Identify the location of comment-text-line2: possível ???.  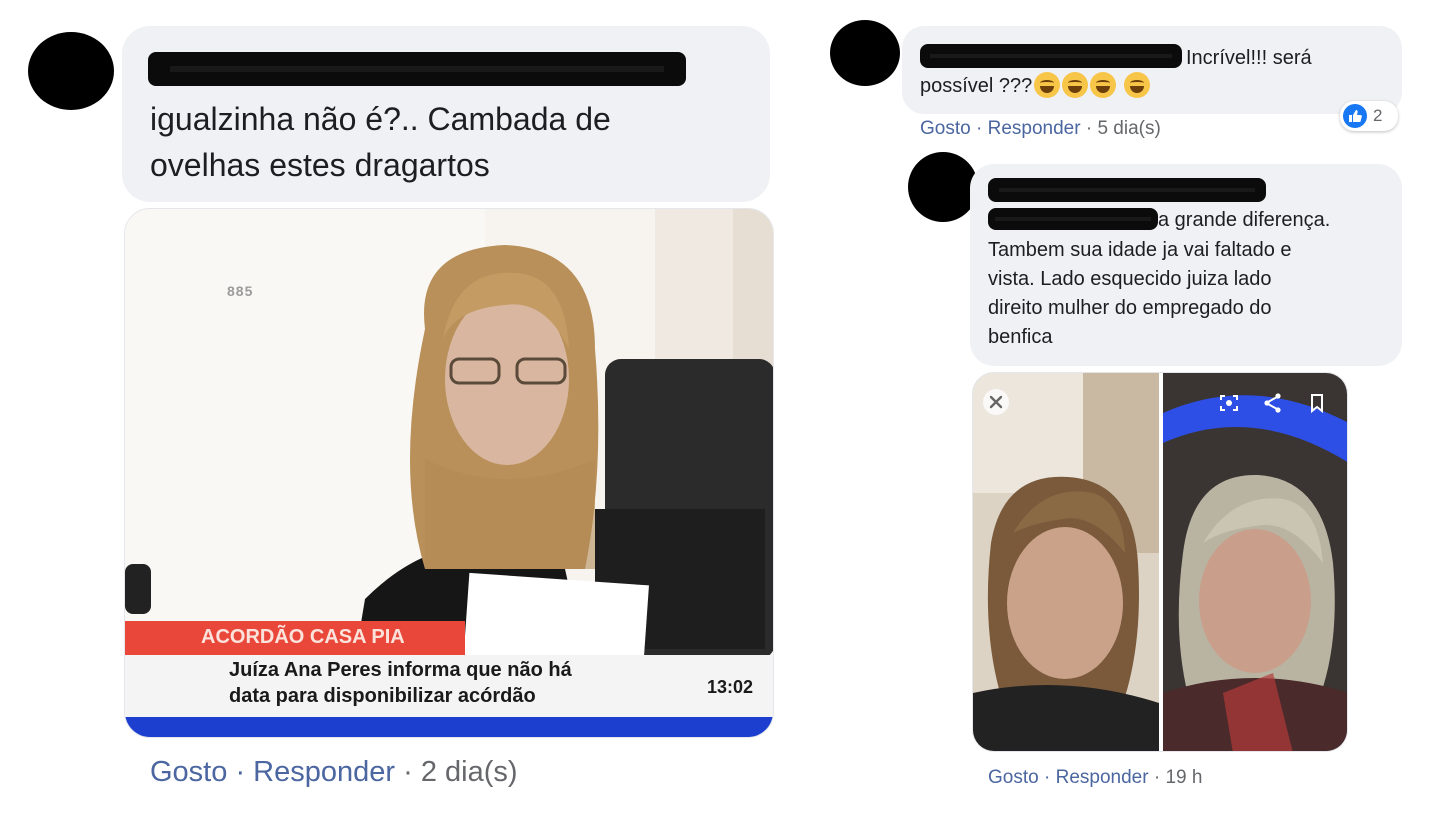
(1035, 86).